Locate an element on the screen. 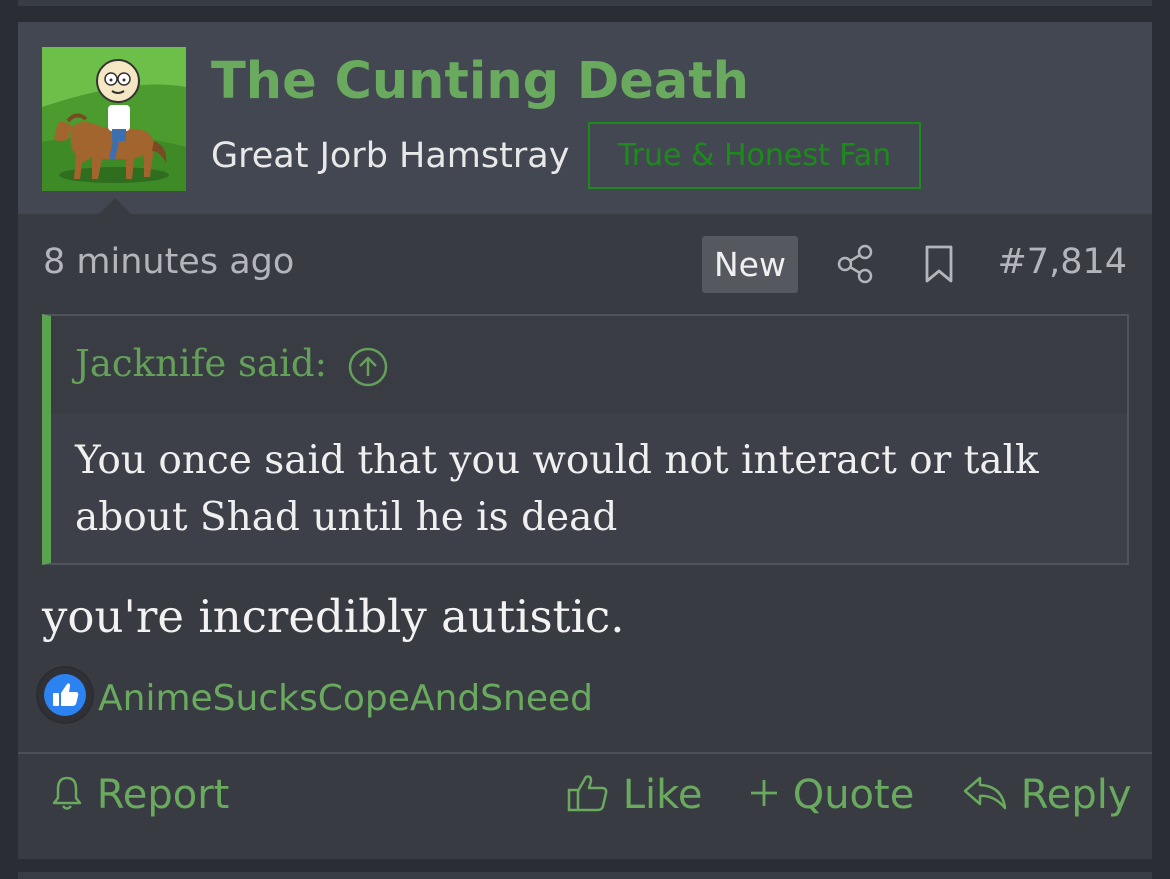  plus-icon is located at coordinates (764, 793).